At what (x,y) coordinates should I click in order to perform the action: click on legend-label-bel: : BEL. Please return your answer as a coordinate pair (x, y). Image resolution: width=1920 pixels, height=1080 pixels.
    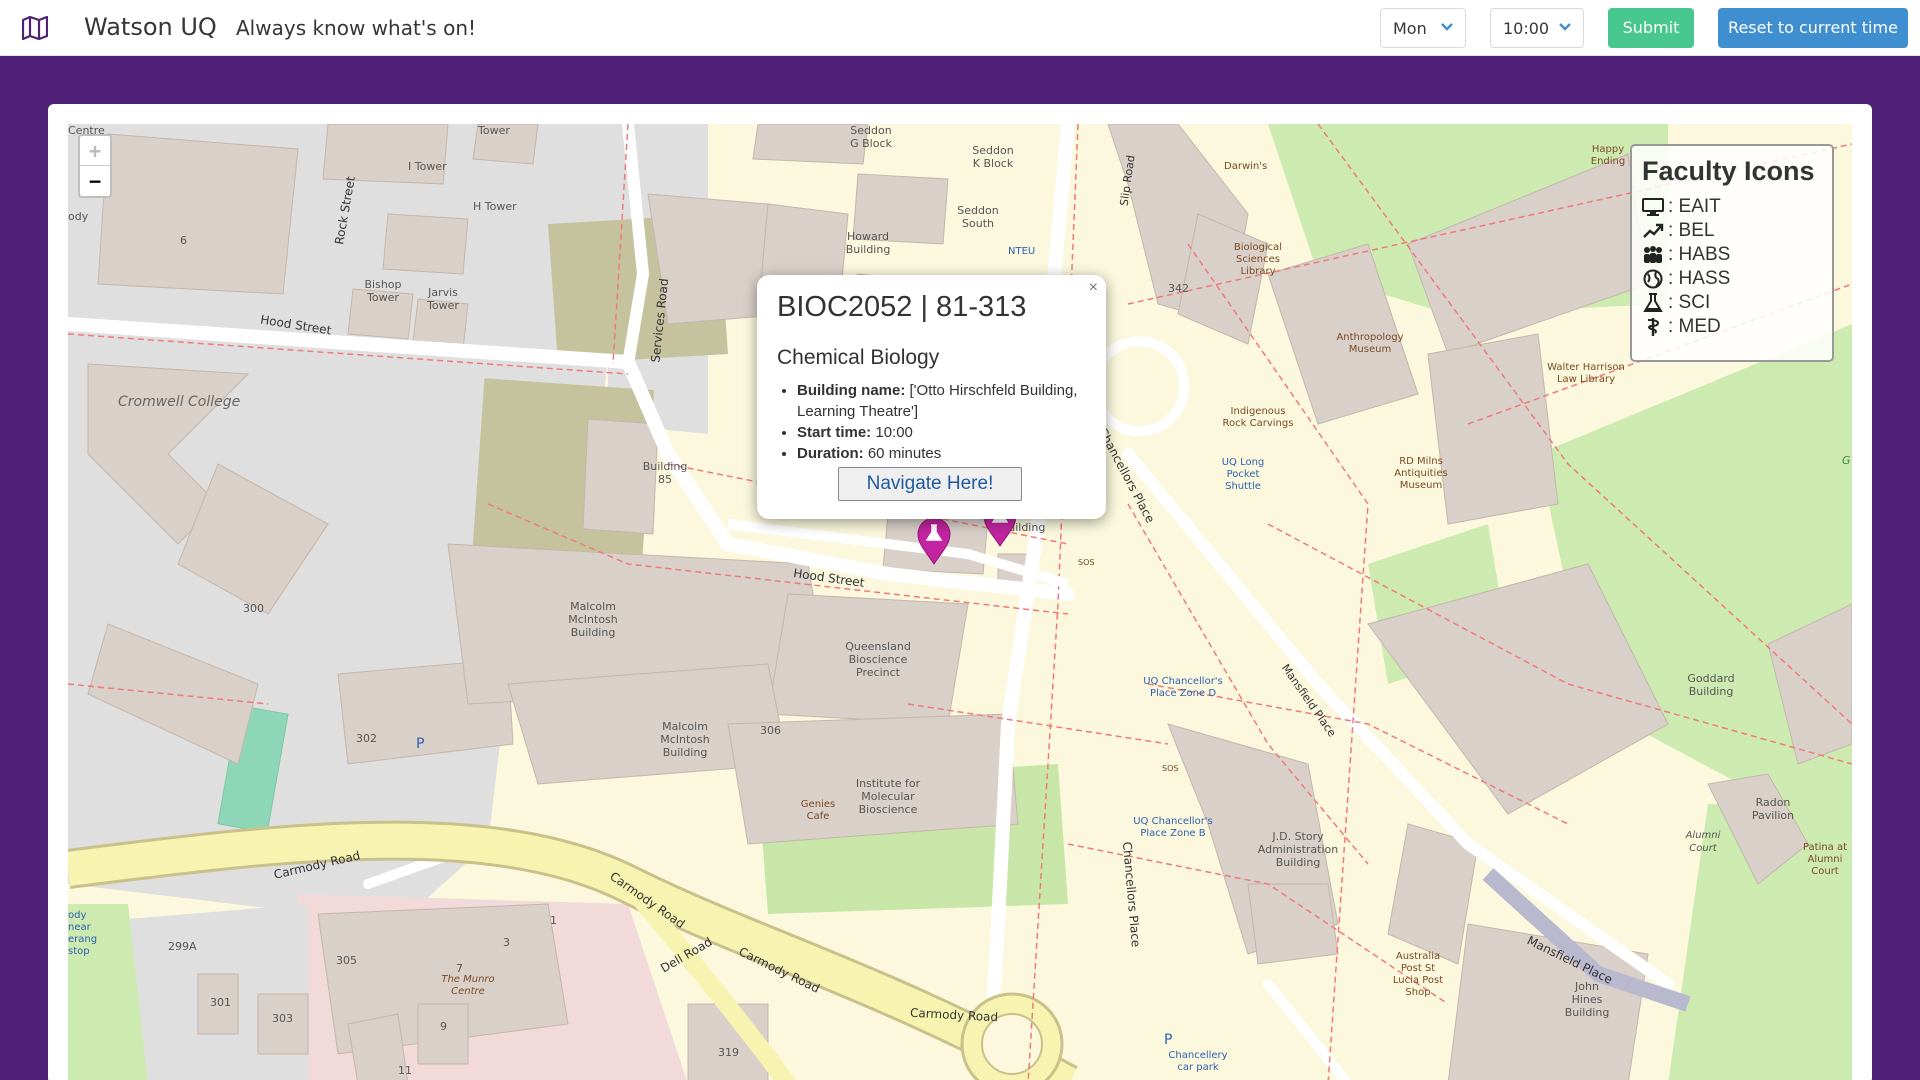
    Looking at the image, I should click on (1691, 230).